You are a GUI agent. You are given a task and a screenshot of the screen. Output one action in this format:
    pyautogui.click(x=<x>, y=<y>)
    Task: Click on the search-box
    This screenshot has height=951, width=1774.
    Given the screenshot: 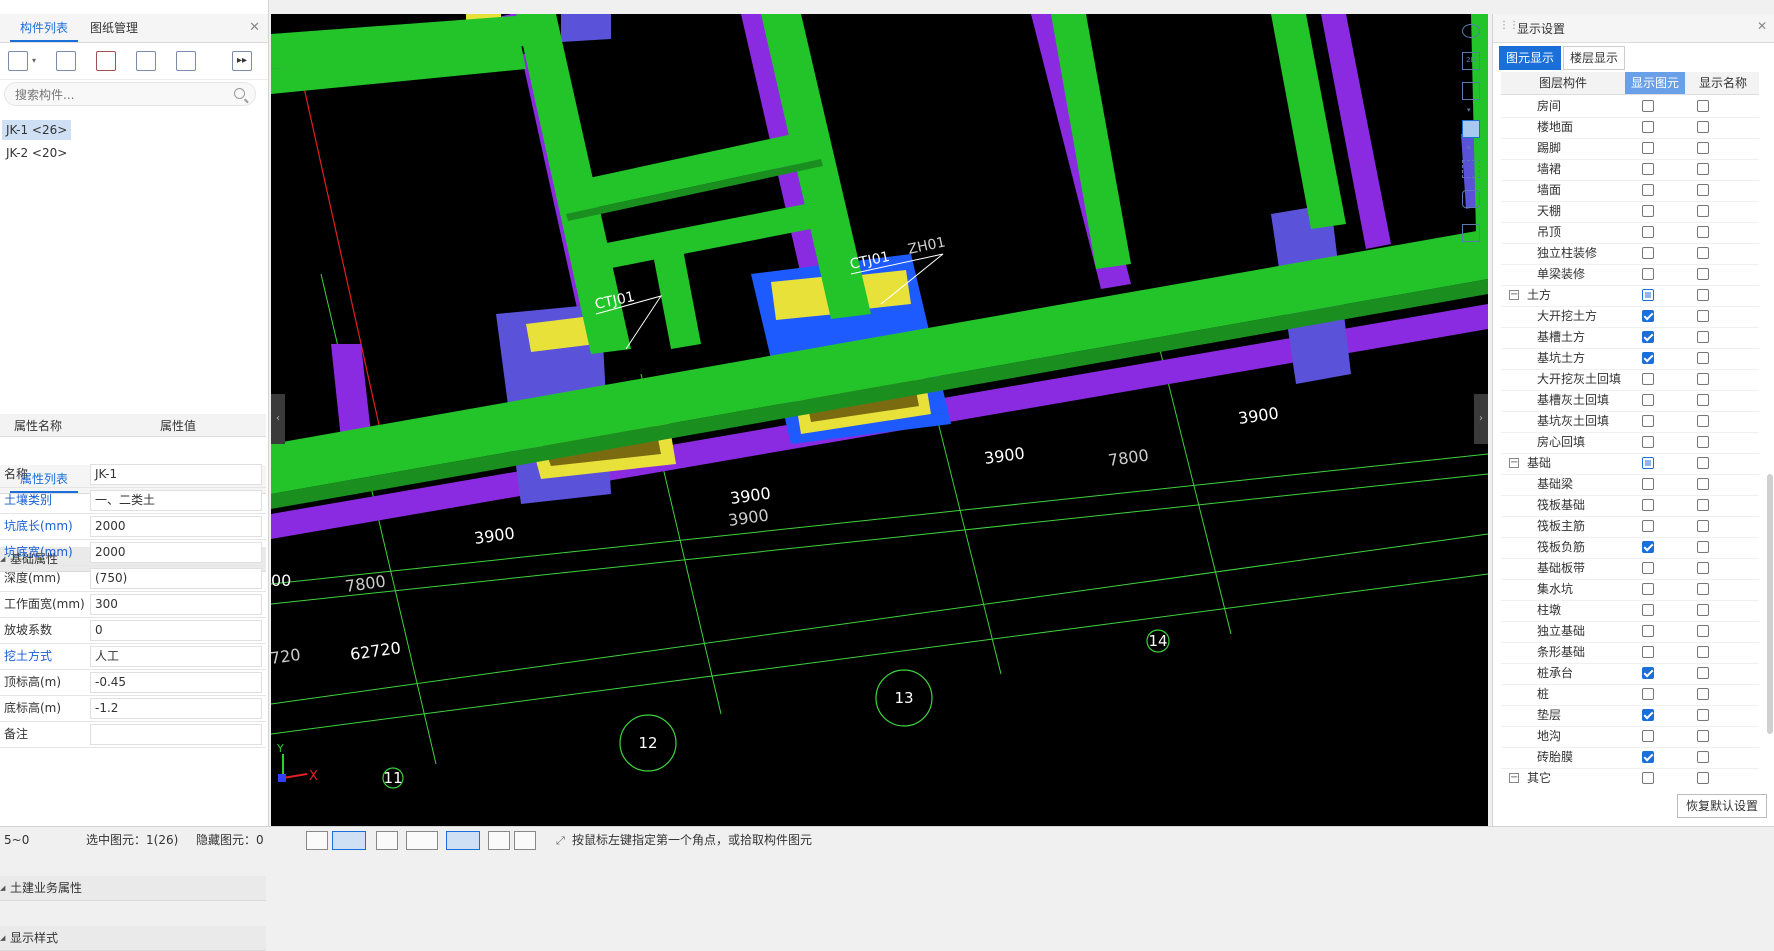 What is the action you would take?
    pyautogui.click(x=130, y=94)
    